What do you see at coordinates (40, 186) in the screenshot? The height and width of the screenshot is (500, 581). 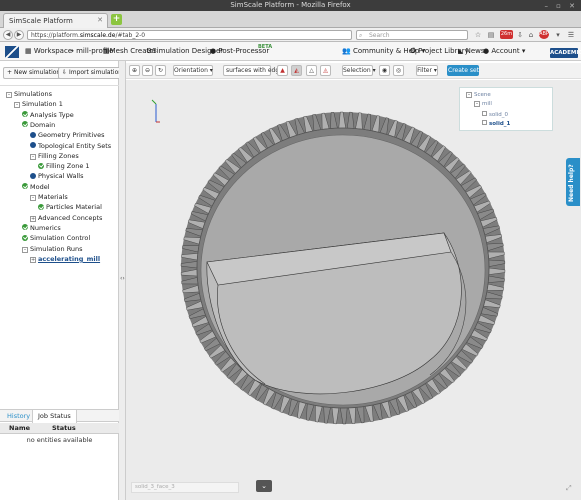 I see `tree-node-label: Model` at bounding box center [40, 186].